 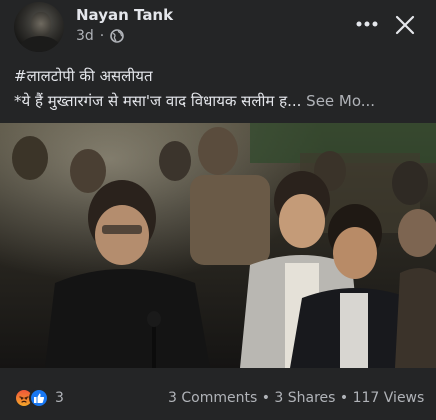 What do you see at coordinates (117, 36) in the screenshot?
I see `globe-icon` at bounding box center [117, 36].